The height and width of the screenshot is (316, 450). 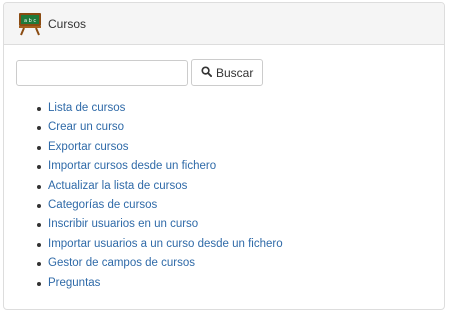 I want to click on search-button: Buscar, so click(x=227, y=72).